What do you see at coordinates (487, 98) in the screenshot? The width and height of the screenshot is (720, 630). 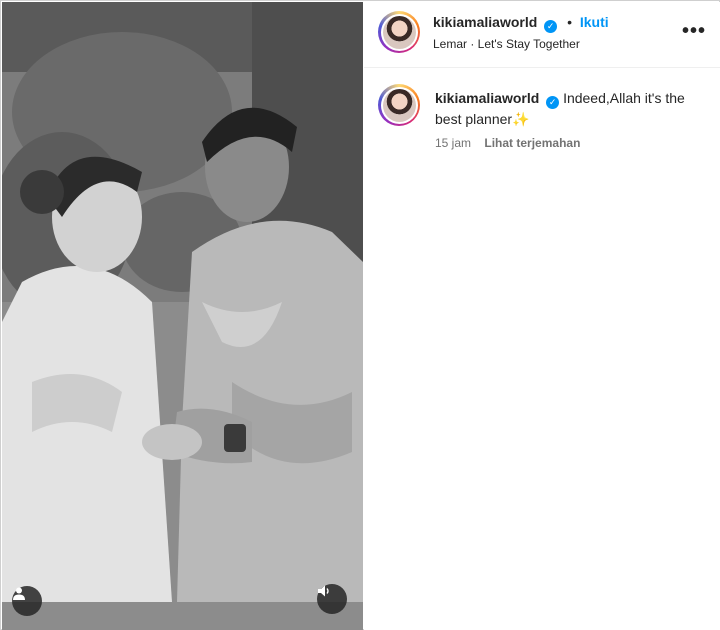 I see `caption-username: kikiamaliaworld` at bounding box center [487, 98].